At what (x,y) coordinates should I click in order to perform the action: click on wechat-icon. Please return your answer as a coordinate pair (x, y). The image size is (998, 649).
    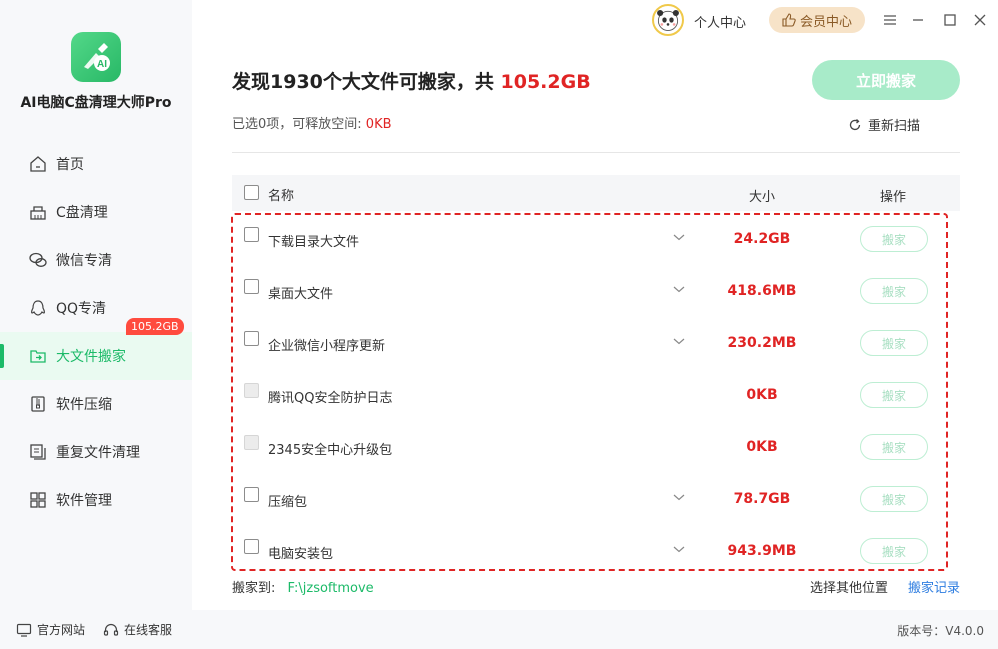
    Looking at the image, I should click on (38, 260).